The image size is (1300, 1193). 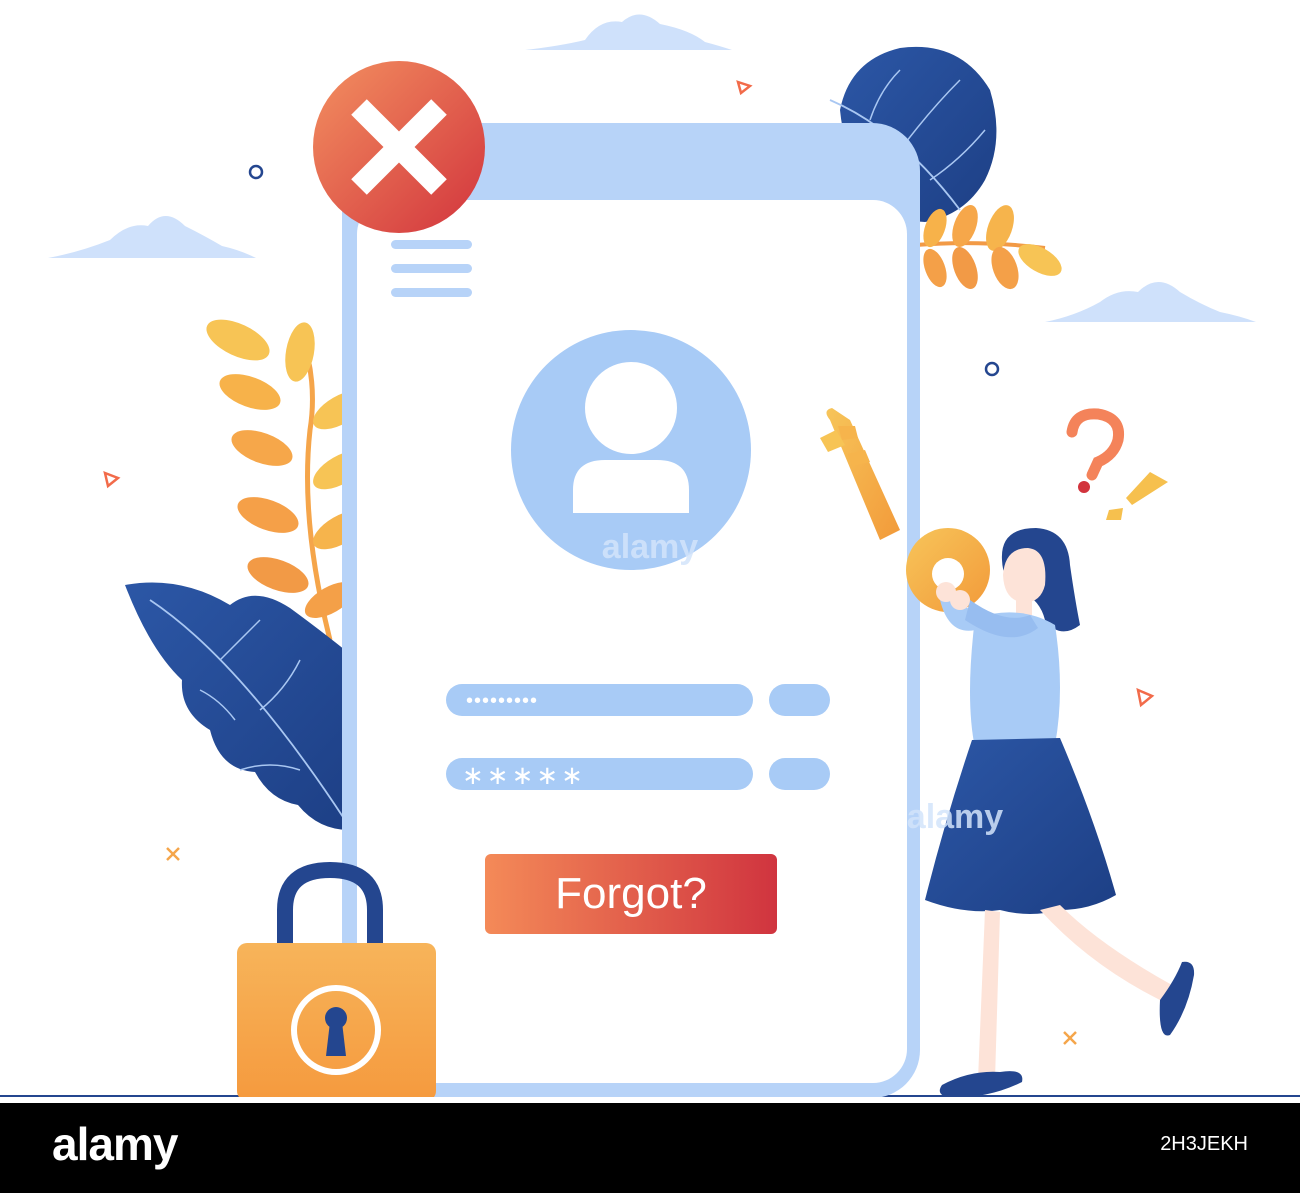 I want to click on question-mark-icon, so click(x=1095, y=450).